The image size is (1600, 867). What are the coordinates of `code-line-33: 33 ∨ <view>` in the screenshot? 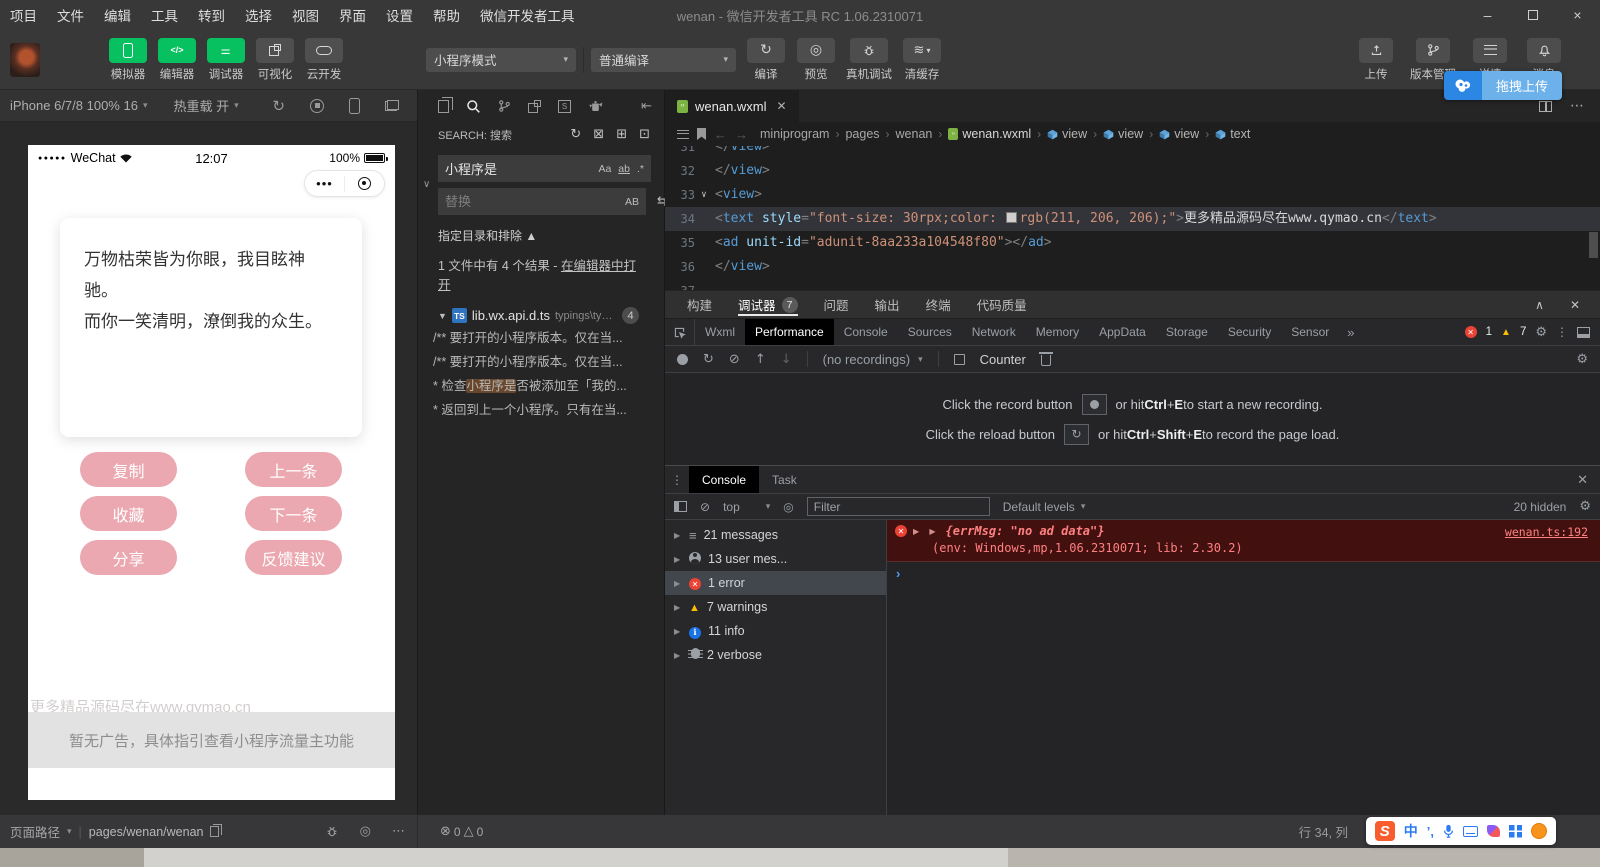 It's located at (1132, 195).